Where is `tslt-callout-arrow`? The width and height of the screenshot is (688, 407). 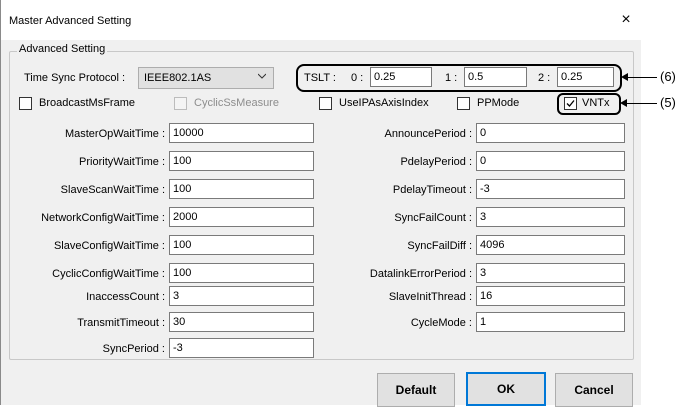 tslt-callout-arrow is located at coordinates (624, 77).